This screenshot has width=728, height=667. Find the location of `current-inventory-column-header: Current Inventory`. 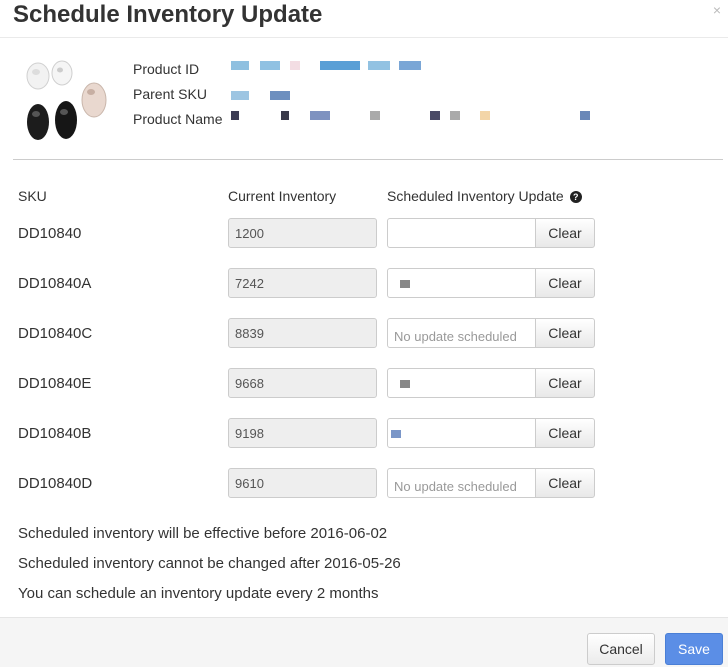

current-inventory-column-header: Current Inventory is located at coordinates (282, 196).